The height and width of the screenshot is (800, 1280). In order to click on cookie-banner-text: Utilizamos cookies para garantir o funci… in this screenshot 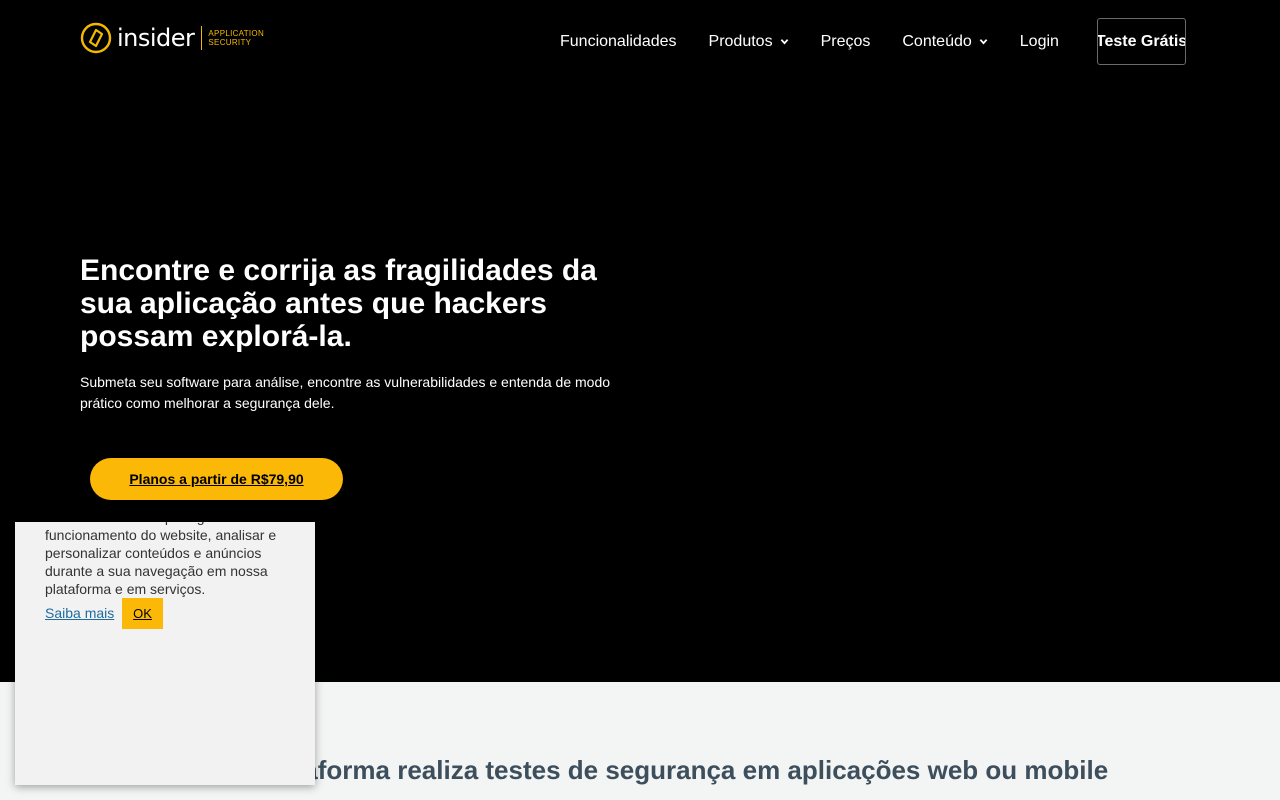, I will do `click(161, 559)`.